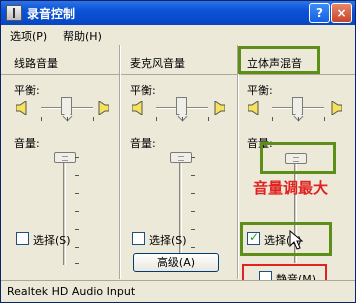 The height and width of the screenshot is (303, 356). Describe the element at coordinates (279, 60) in the screenshot. I see `highlight-stereo-mix-title` at that location.